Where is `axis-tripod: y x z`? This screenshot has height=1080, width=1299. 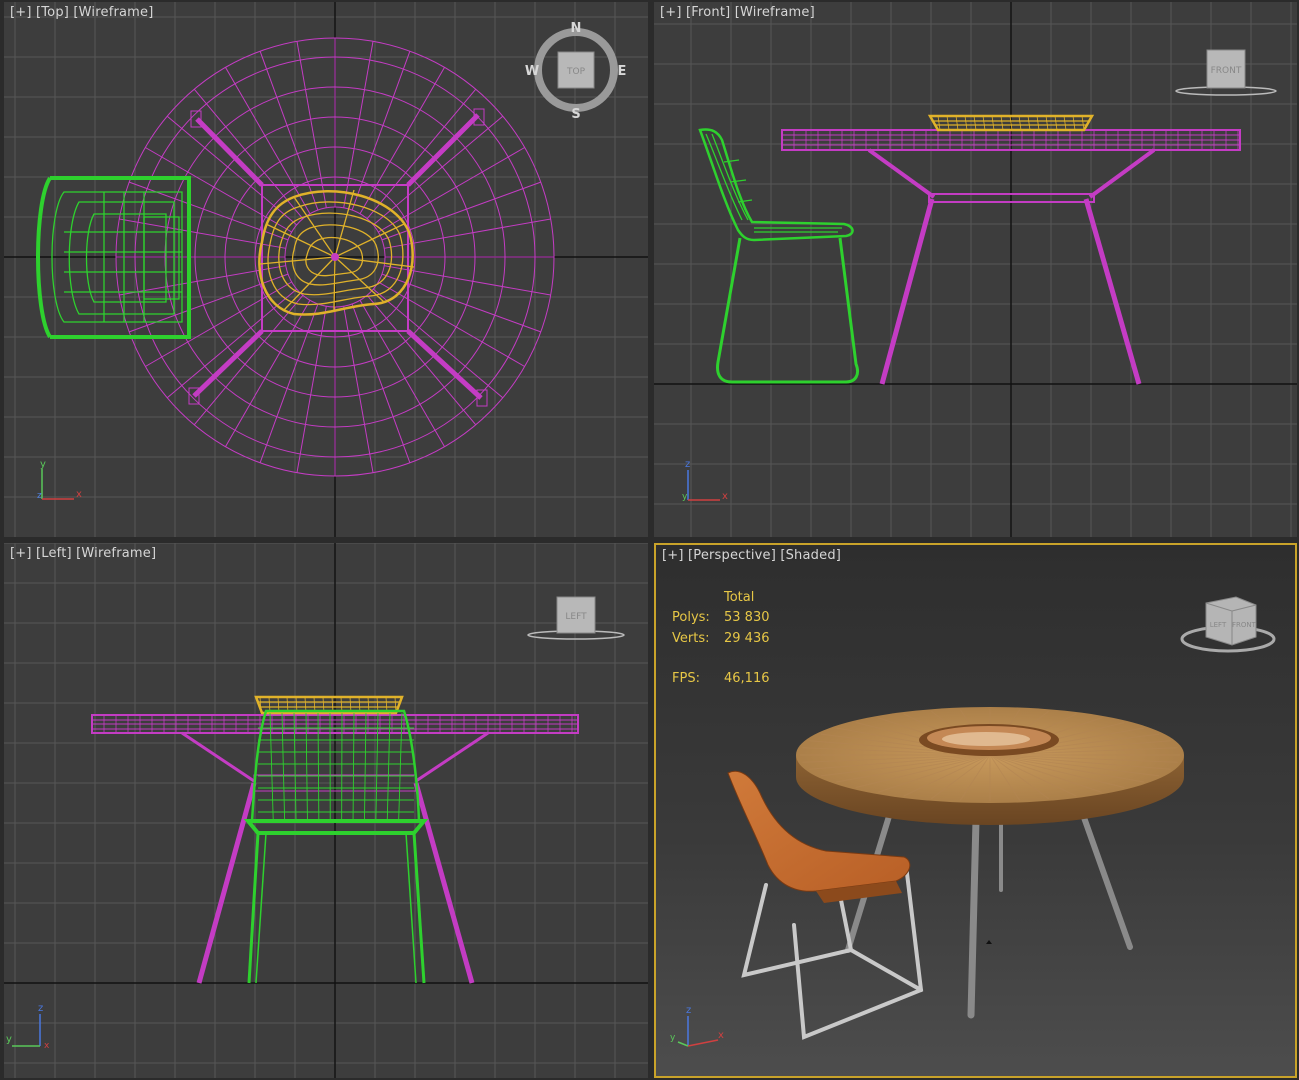
axis-tripod: y x z is located at coordinates (59, 480).